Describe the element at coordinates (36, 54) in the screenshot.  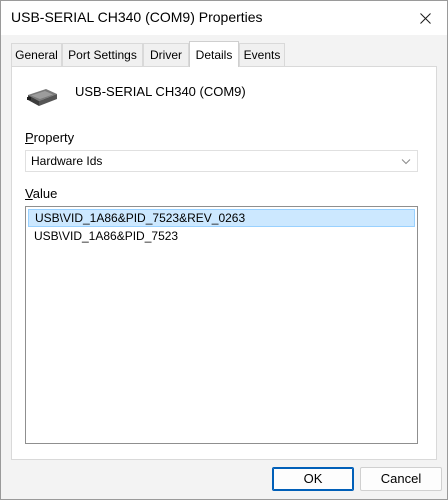
I see `tab-general: General` at that location.